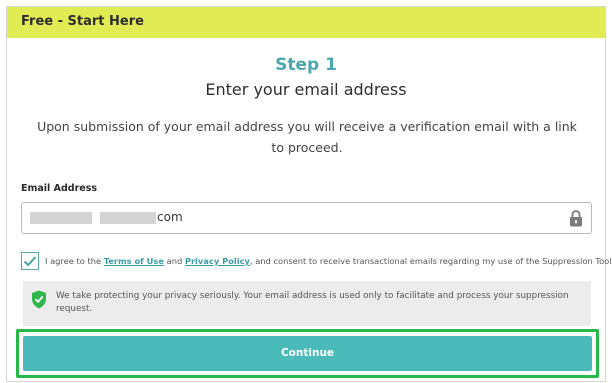 The height and width of the screenshot is (383, 612). What do you see at coordinates (306, 89) in the screenshot?
I see `step-subtitle: Enter your email address` at bounding box center [306, 89].